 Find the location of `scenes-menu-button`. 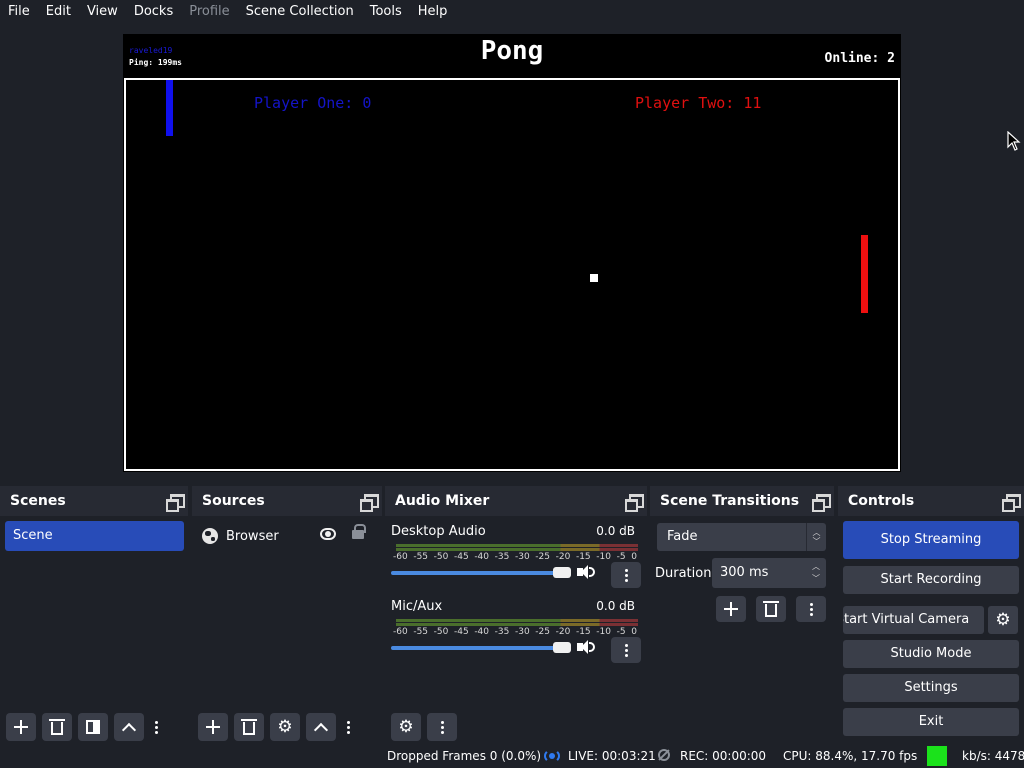

scenes-menu-button is located at coordinates (156, 727).